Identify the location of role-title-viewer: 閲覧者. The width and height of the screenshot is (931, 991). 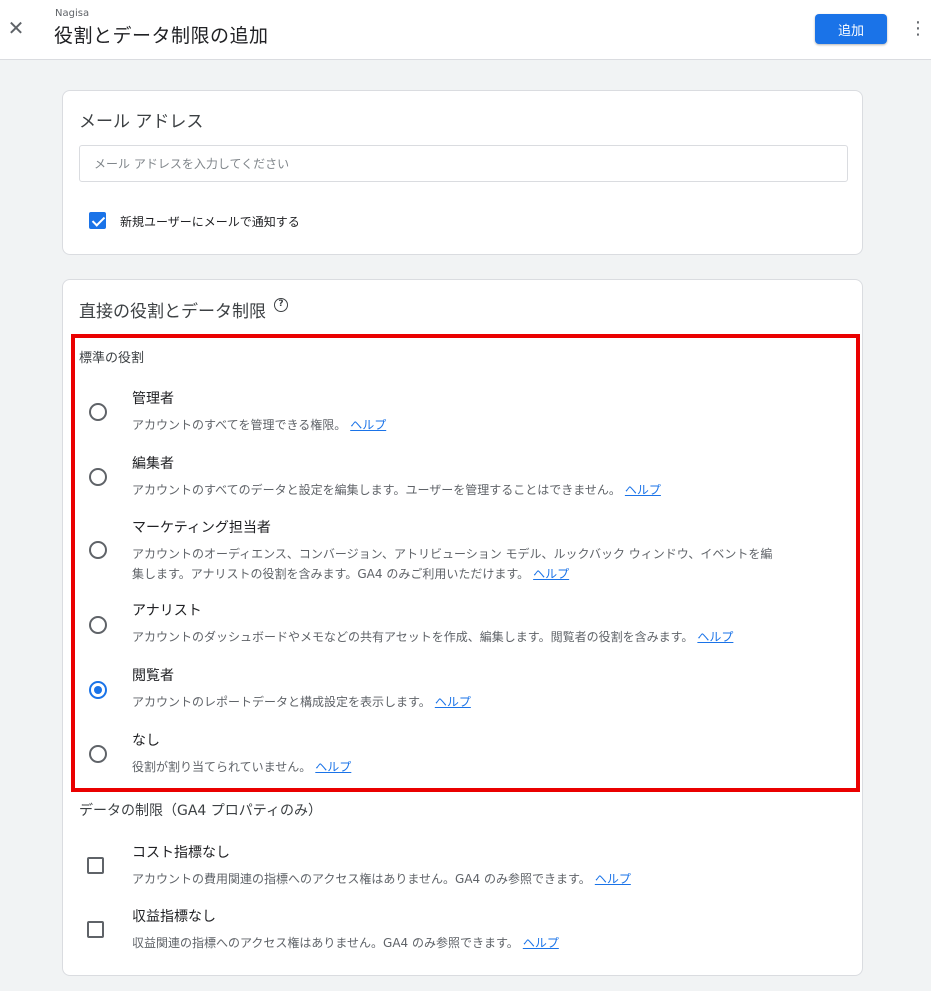
(153, 676).